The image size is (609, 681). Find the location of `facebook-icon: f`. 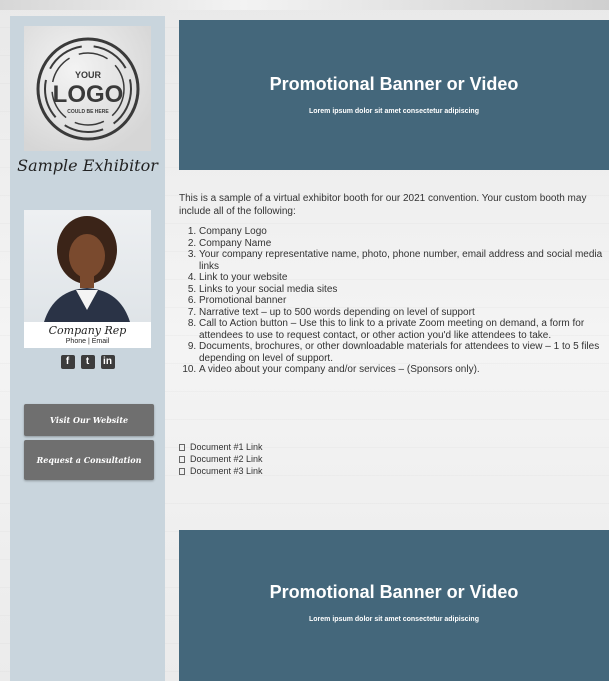

facebook-icon: f is located at coordinates (67, 362).